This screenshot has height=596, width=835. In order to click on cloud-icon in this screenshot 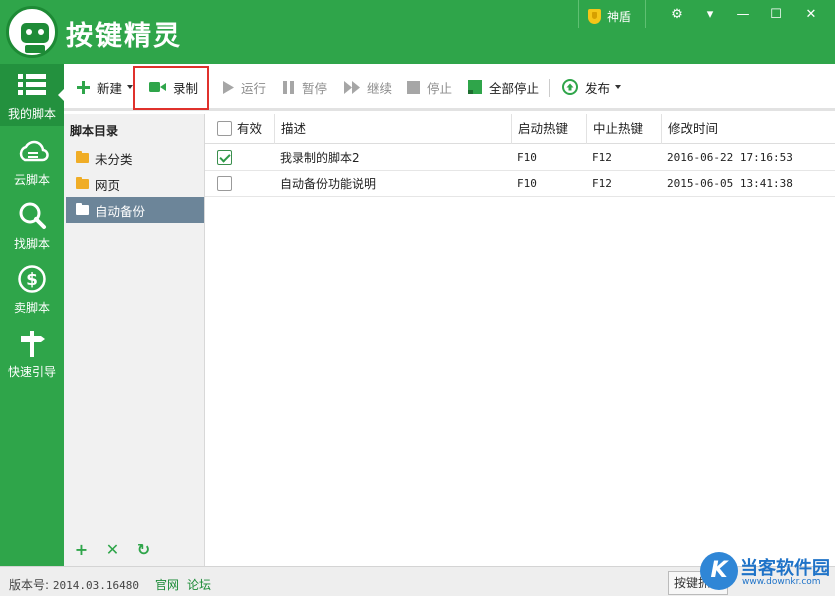, I will do `click(34, 151)`.